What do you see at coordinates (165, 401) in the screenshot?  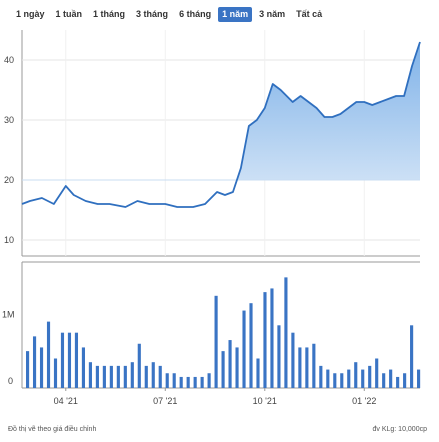 I see `x-tick-label: 07 '21` at bounding box center [165, 401].